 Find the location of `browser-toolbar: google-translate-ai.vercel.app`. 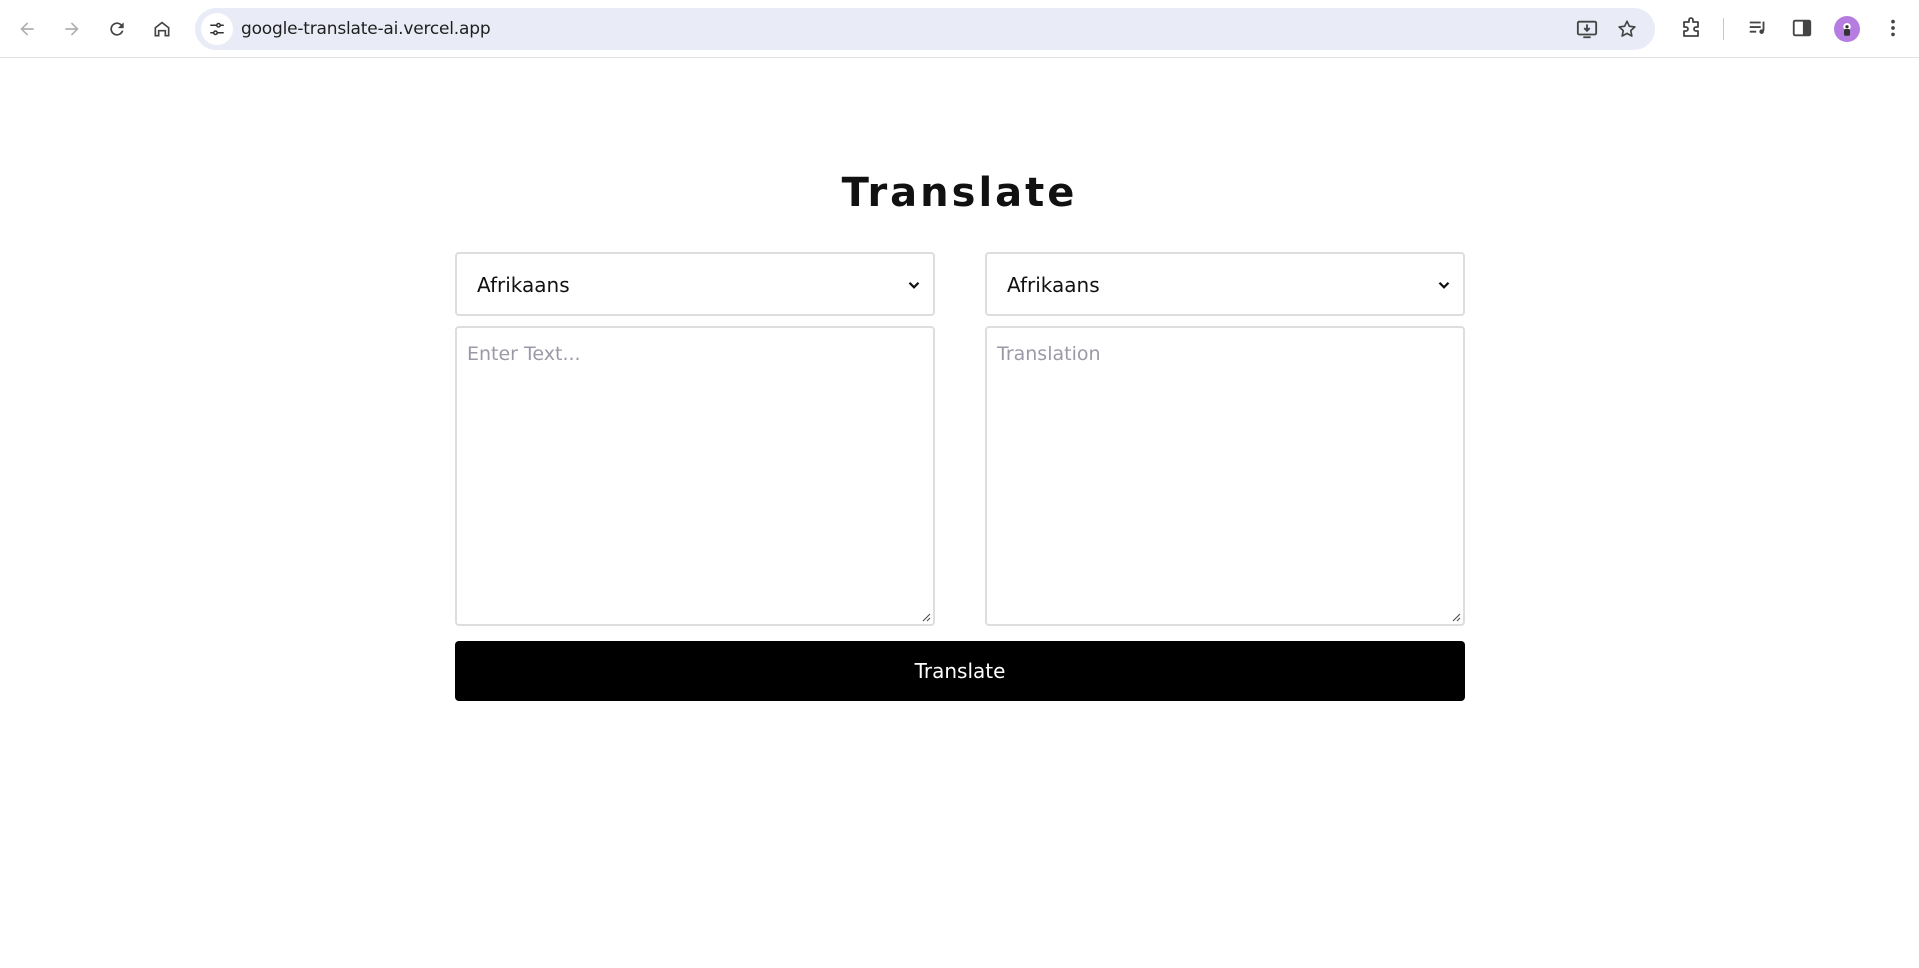

browser-toolbar: google-translate-ai.vercel.app is located at coordinates (959, 29).